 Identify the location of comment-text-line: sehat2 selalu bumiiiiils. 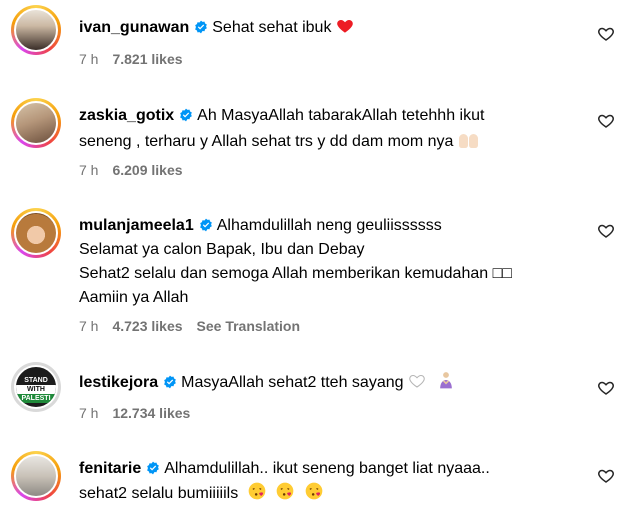
(201, 493).